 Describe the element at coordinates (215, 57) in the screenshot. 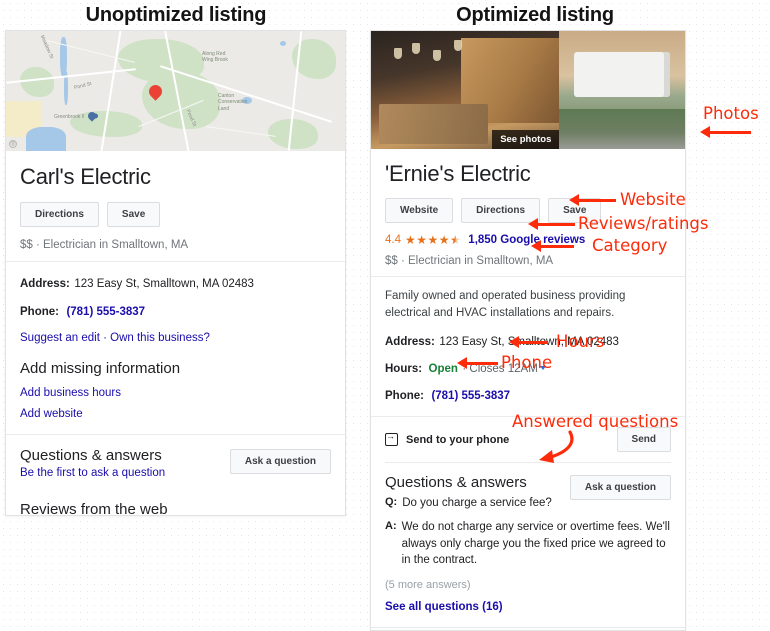

I see `map-label-brook: Along Red Wing Brook` at that location.